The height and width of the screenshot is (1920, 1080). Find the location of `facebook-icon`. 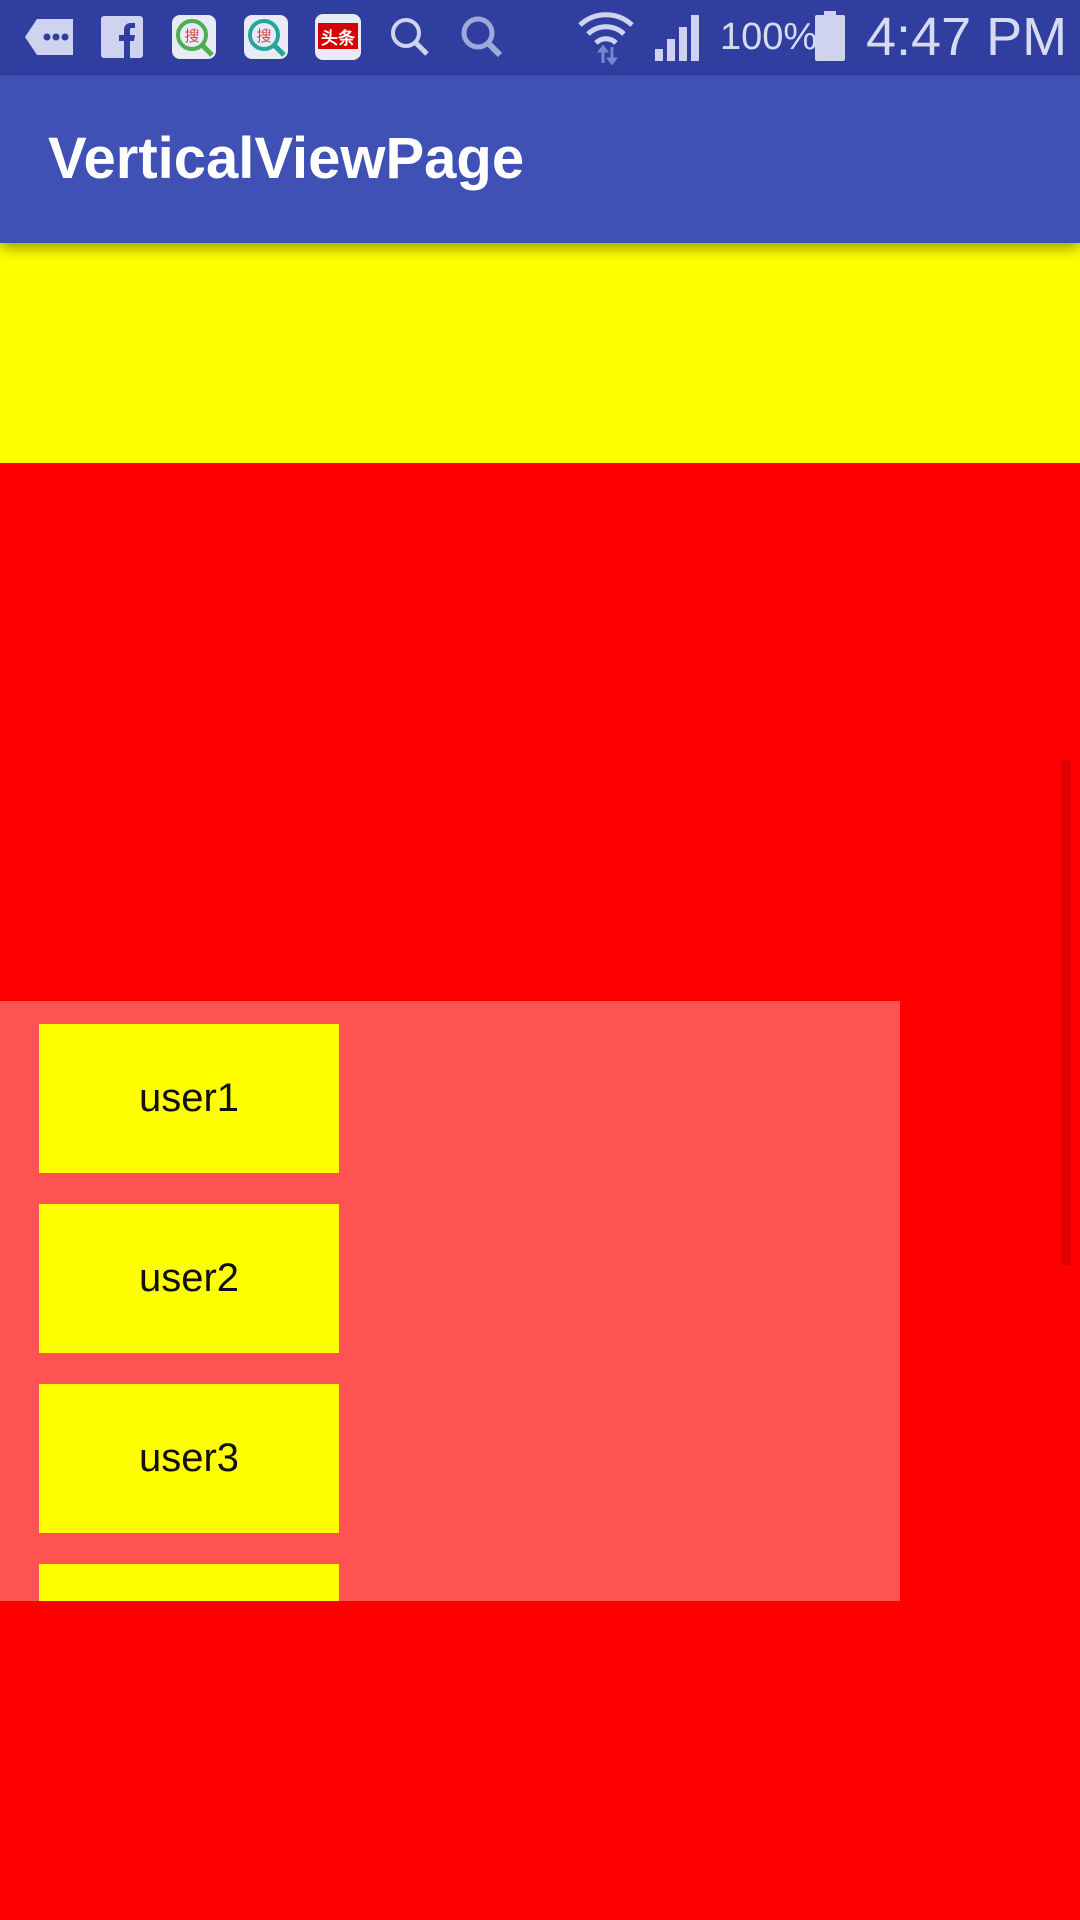

facebook-icon is located at coordinates (122, 37).